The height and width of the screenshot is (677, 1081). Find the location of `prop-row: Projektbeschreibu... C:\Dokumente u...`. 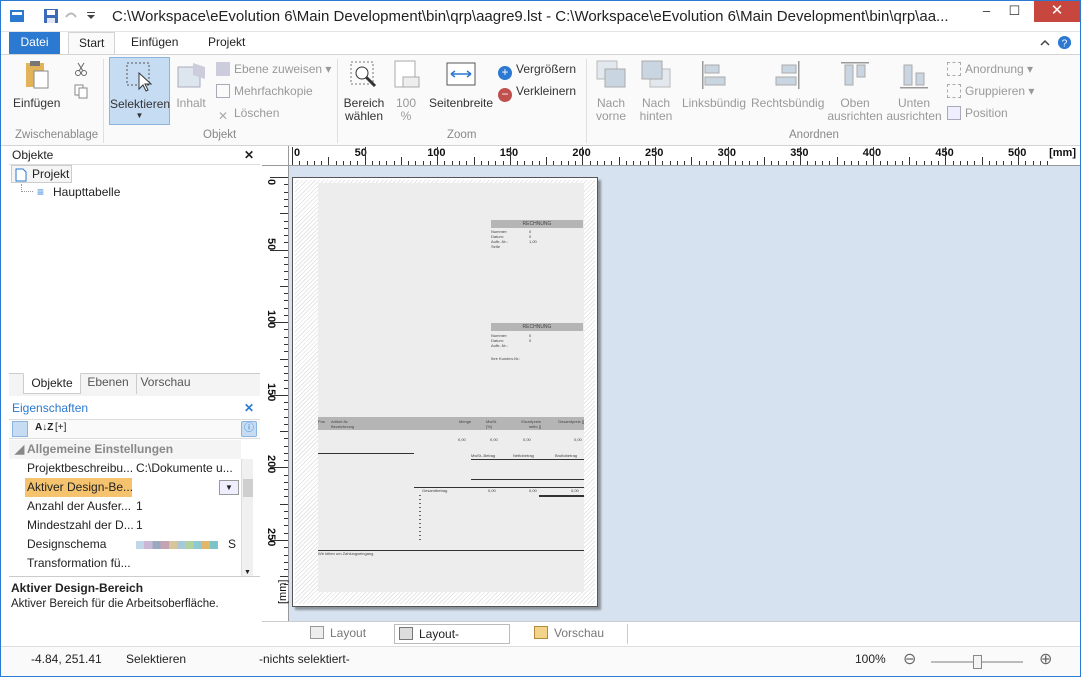

prop-row: Projektbeschreibu... C:\Dokumente u... is located at coordinates (125, 468).